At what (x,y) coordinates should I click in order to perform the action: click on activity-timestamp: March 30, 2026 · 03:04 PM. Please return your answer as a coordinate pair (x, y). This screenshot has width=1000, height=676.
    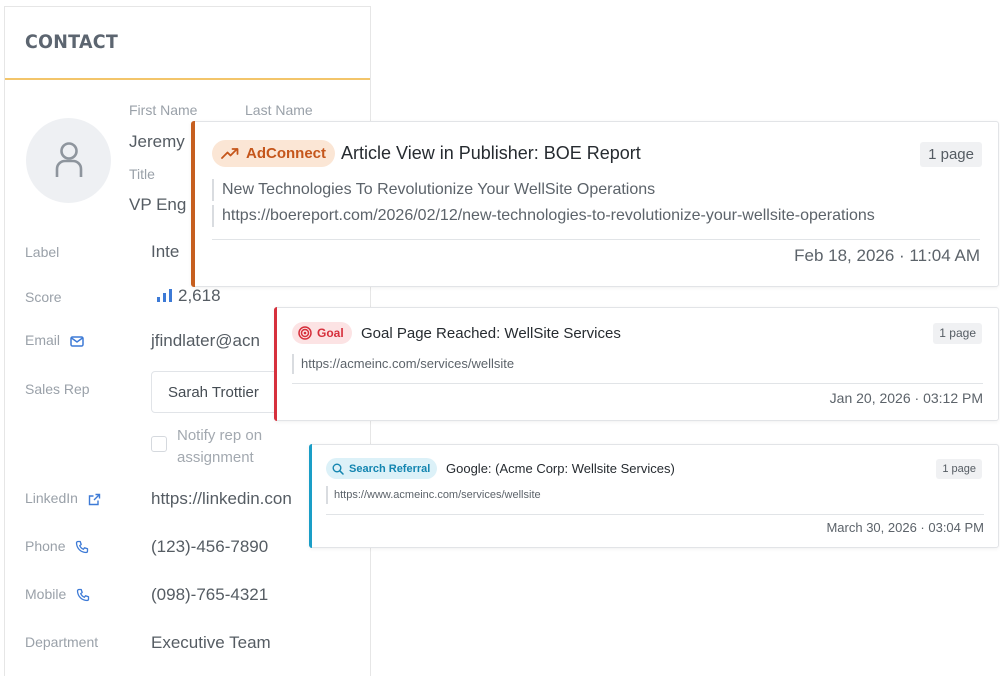
    Looking at the image, I should click on (905, 527).